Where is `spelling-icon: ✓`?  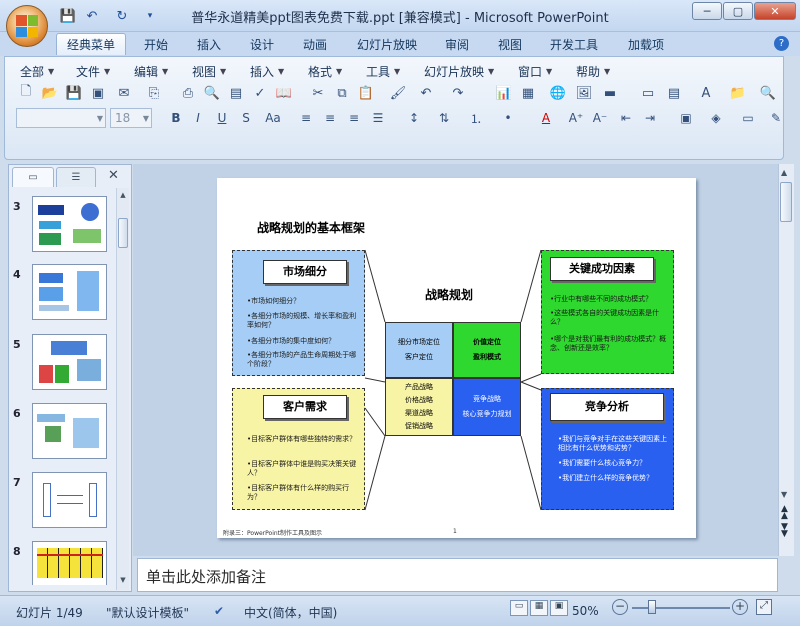
spelling-icon: ✓ is located at coordinates (260, 93).